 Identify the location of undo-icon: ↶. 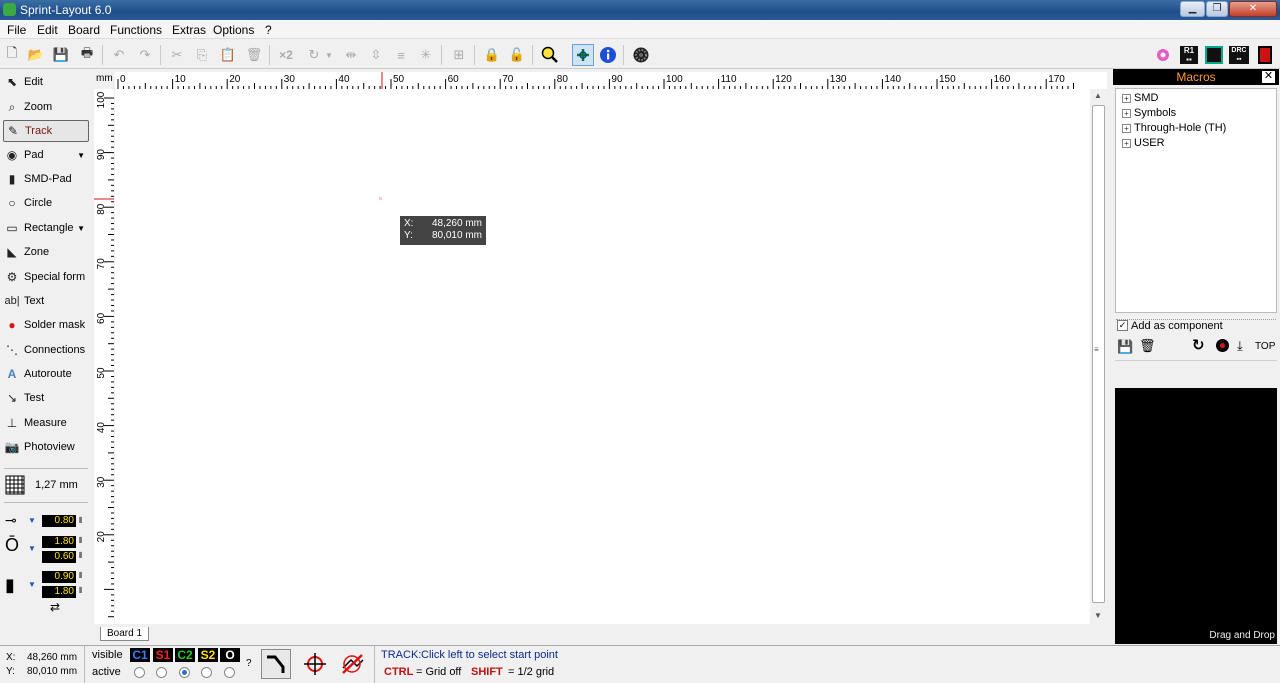
(119, 55).